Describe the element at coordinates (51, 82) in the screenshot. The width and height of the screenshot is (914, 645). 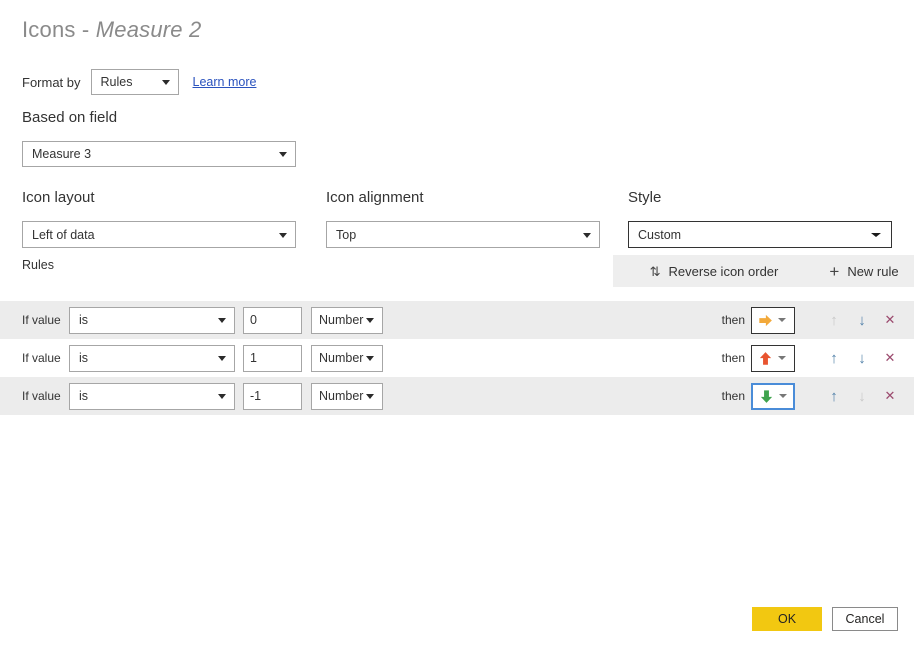
I see `format-by-label: Format by` at that location.